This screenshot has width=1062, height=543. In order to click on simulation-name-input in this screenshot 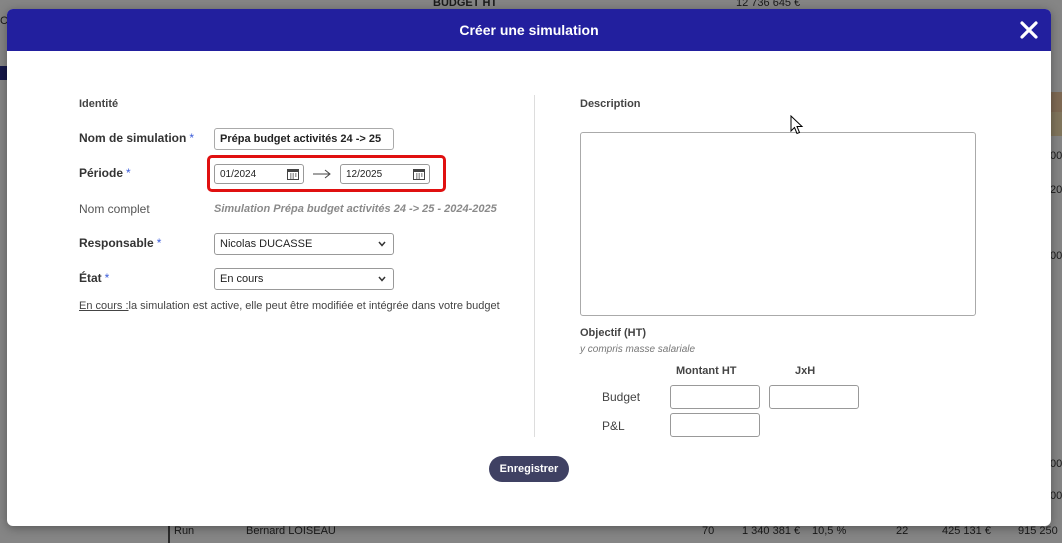, I will do `click(304, 139)`.